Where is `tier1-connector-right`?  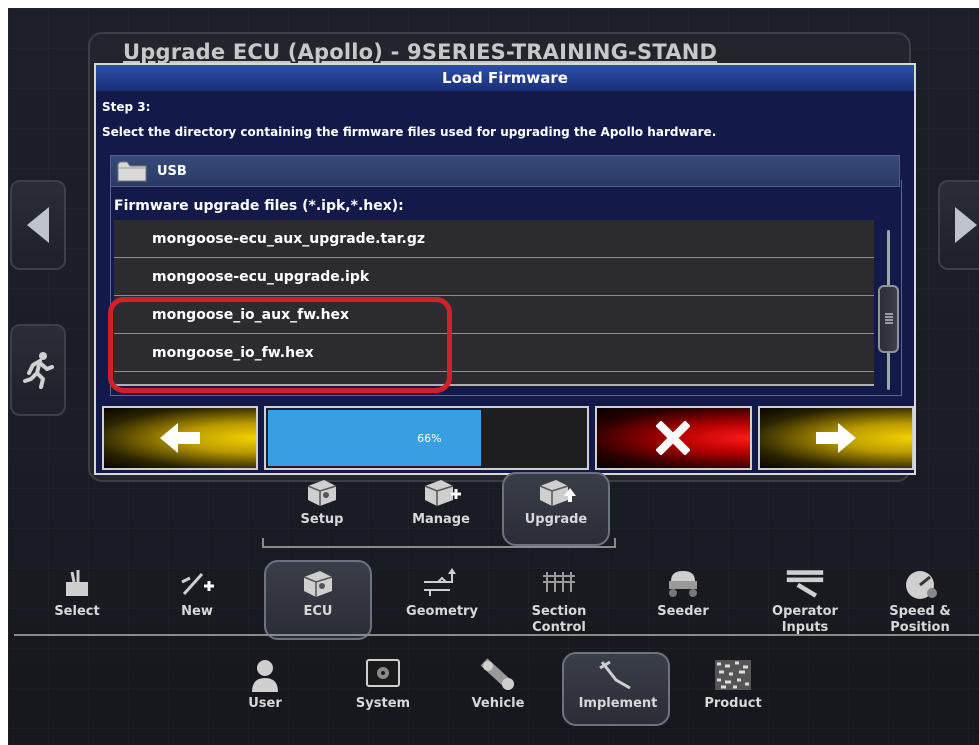 tier1-connector-right is located at coordinates (615, 543).